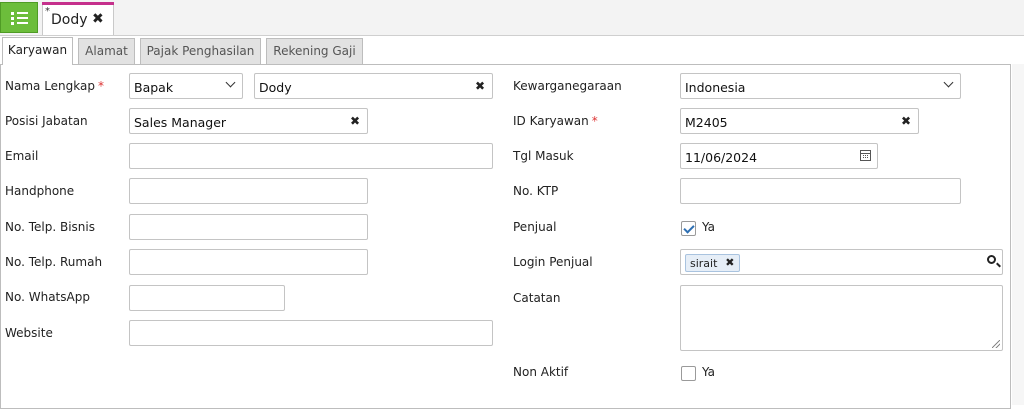  Describe the element at coordinates (314, 51) in the screenshot. I see `tab-rekening-gaji: Rekening Gaji` at that location.